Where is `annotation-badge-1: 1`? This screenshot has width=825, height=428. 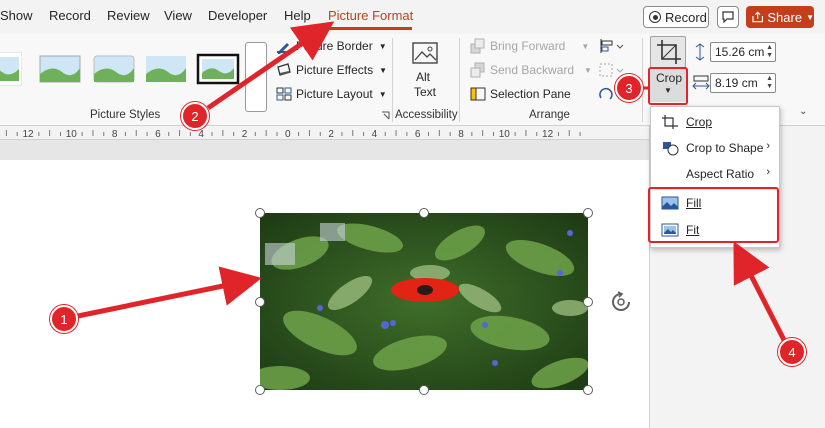
annotation-badge-1: 1 is located at coordinates (64, 319).